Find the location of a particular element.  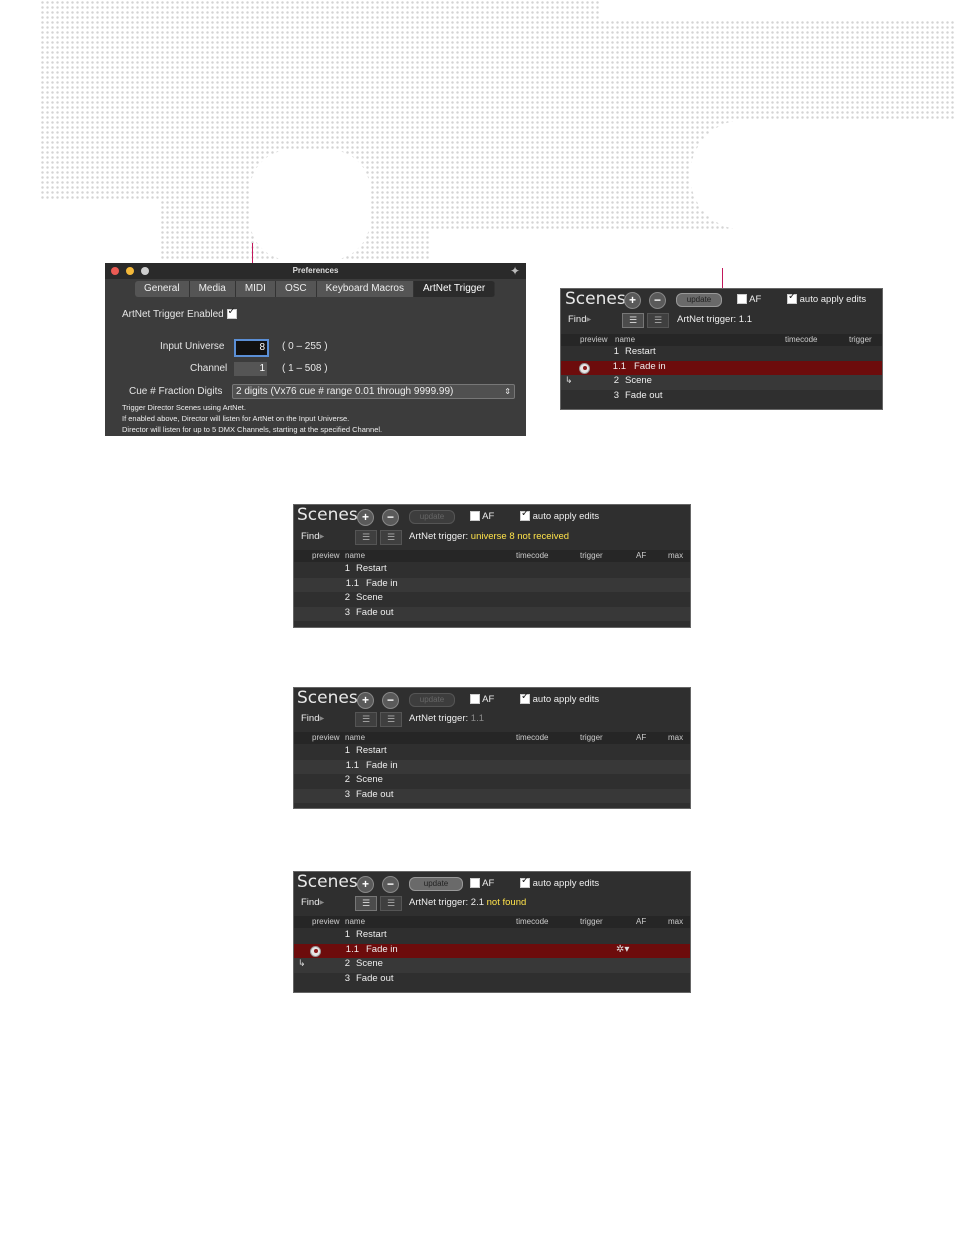

tab-osc: OSC is located at coordinates (296, 289).